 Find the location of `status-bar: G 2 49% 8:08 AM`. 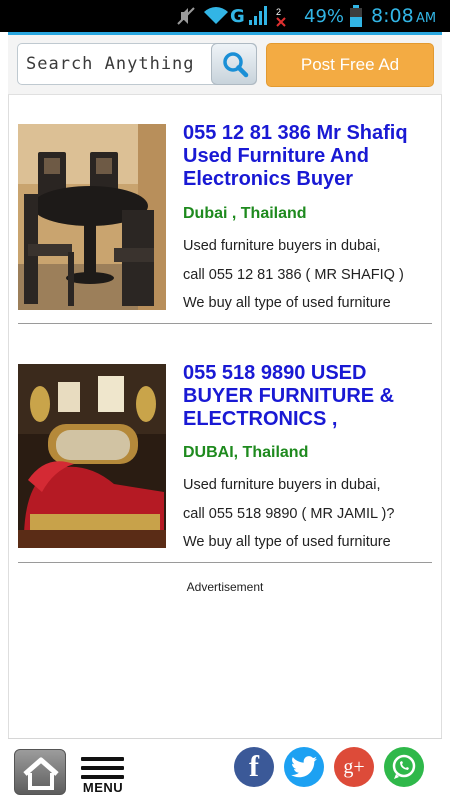

status-bar: G 2 49% 8:08 AM is located at coordinates (225, 16).